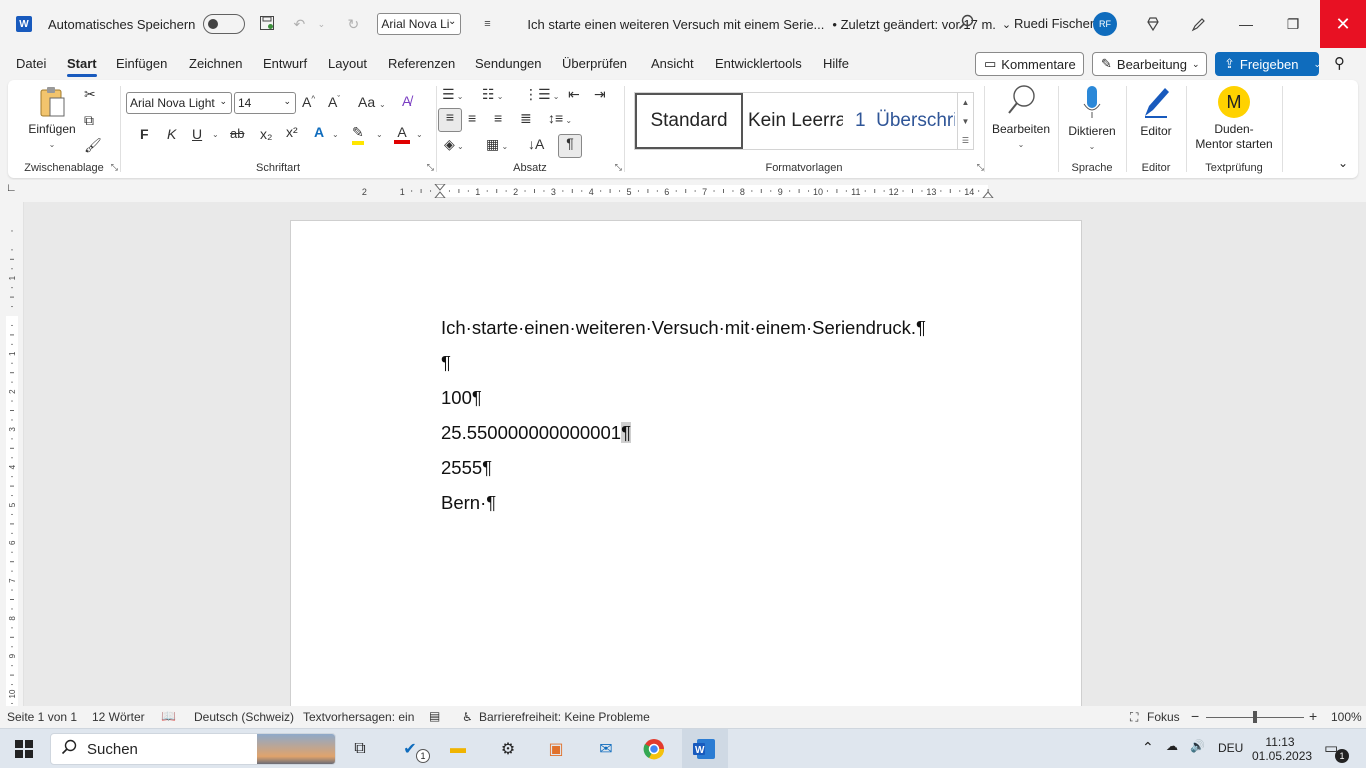 This screenshot has height=768, width=1366. I want to click on editor-button: Editor, so click(1156, 111).